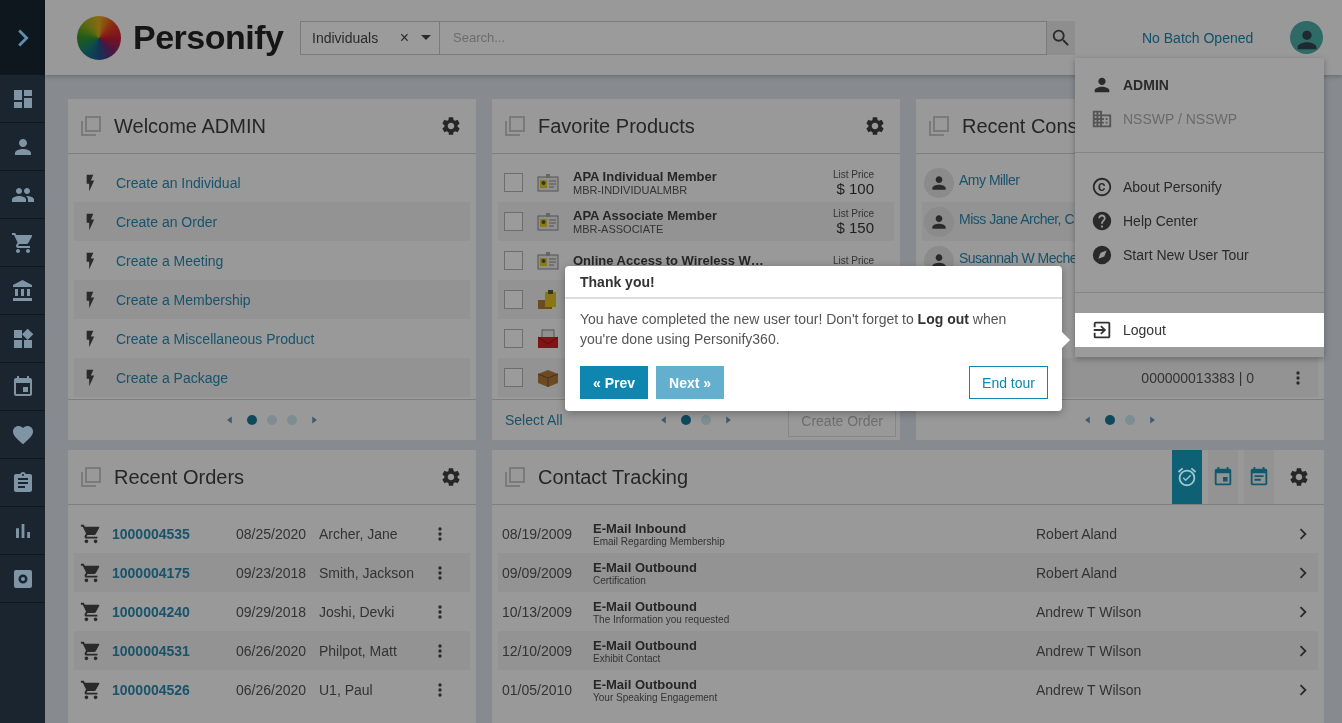 This screenshot has height=723, width=1342. I want to click on action-link: Create a Membership, so click(183, 299).